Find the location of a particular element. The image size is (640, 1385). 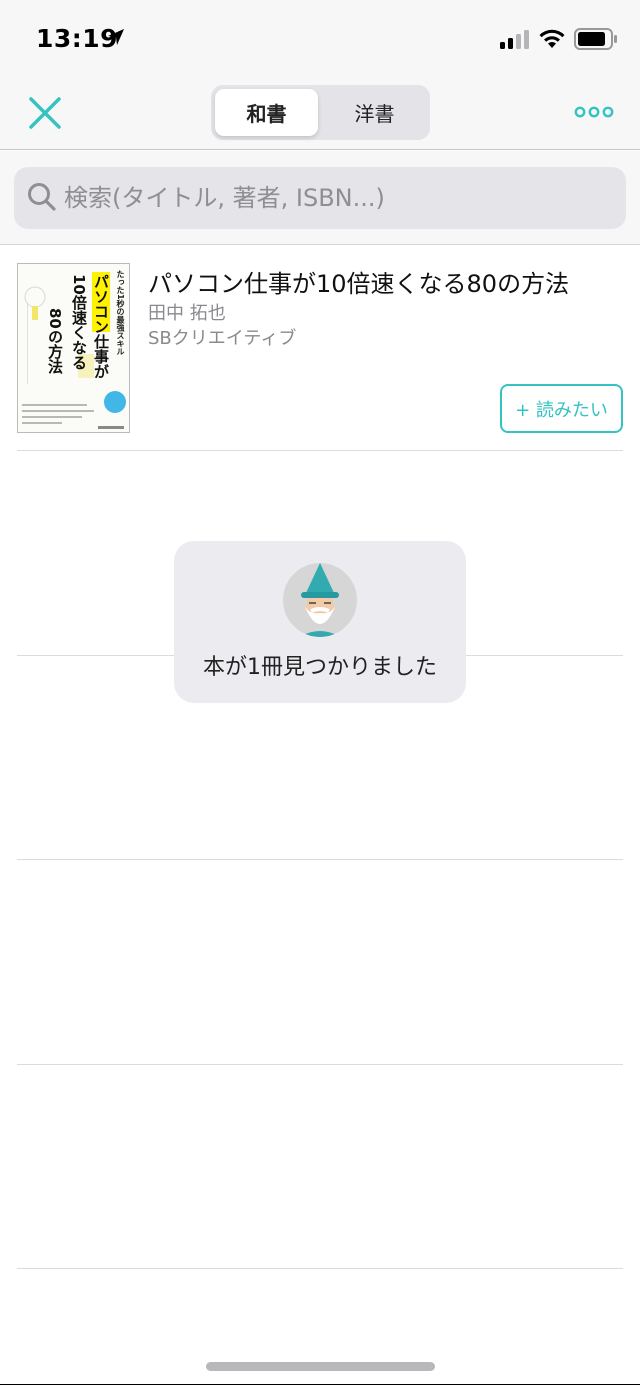

book-cover-image: たった1秒の最強スキル パソコン仕事が 10倍速くなる 80の方法 is located at coordinates (73, 348).